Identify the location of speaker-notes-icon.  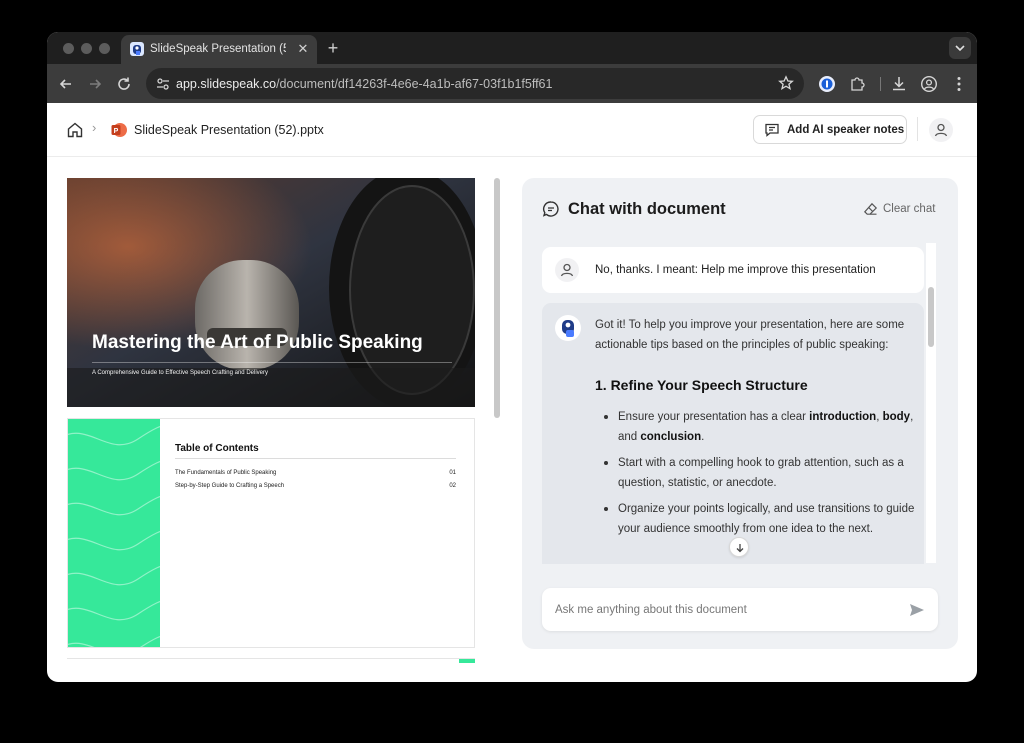
(772, 130).